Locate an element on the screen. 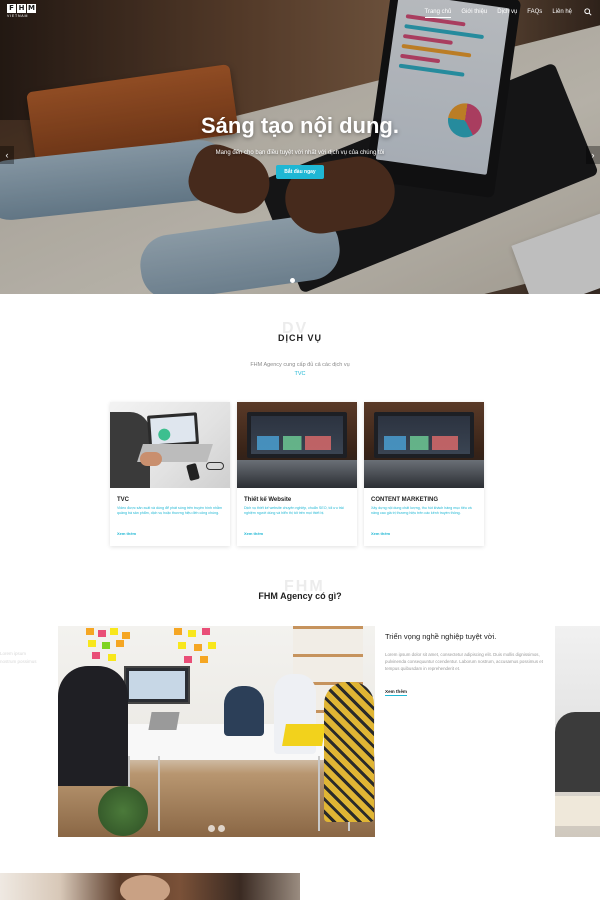 The height and width of the screenshot is (900, 600). logo-subtitle: VIETNAM is located at coordinates (18, 16).